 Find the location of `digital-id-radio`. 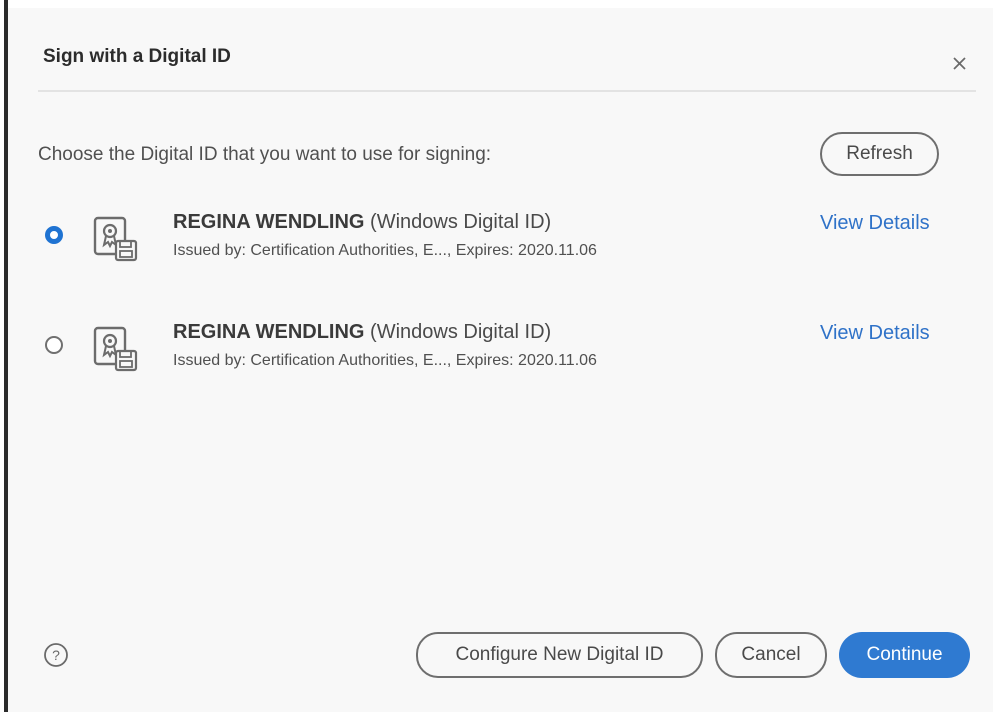

digital-id-radio is located at coordinates (54, 345).